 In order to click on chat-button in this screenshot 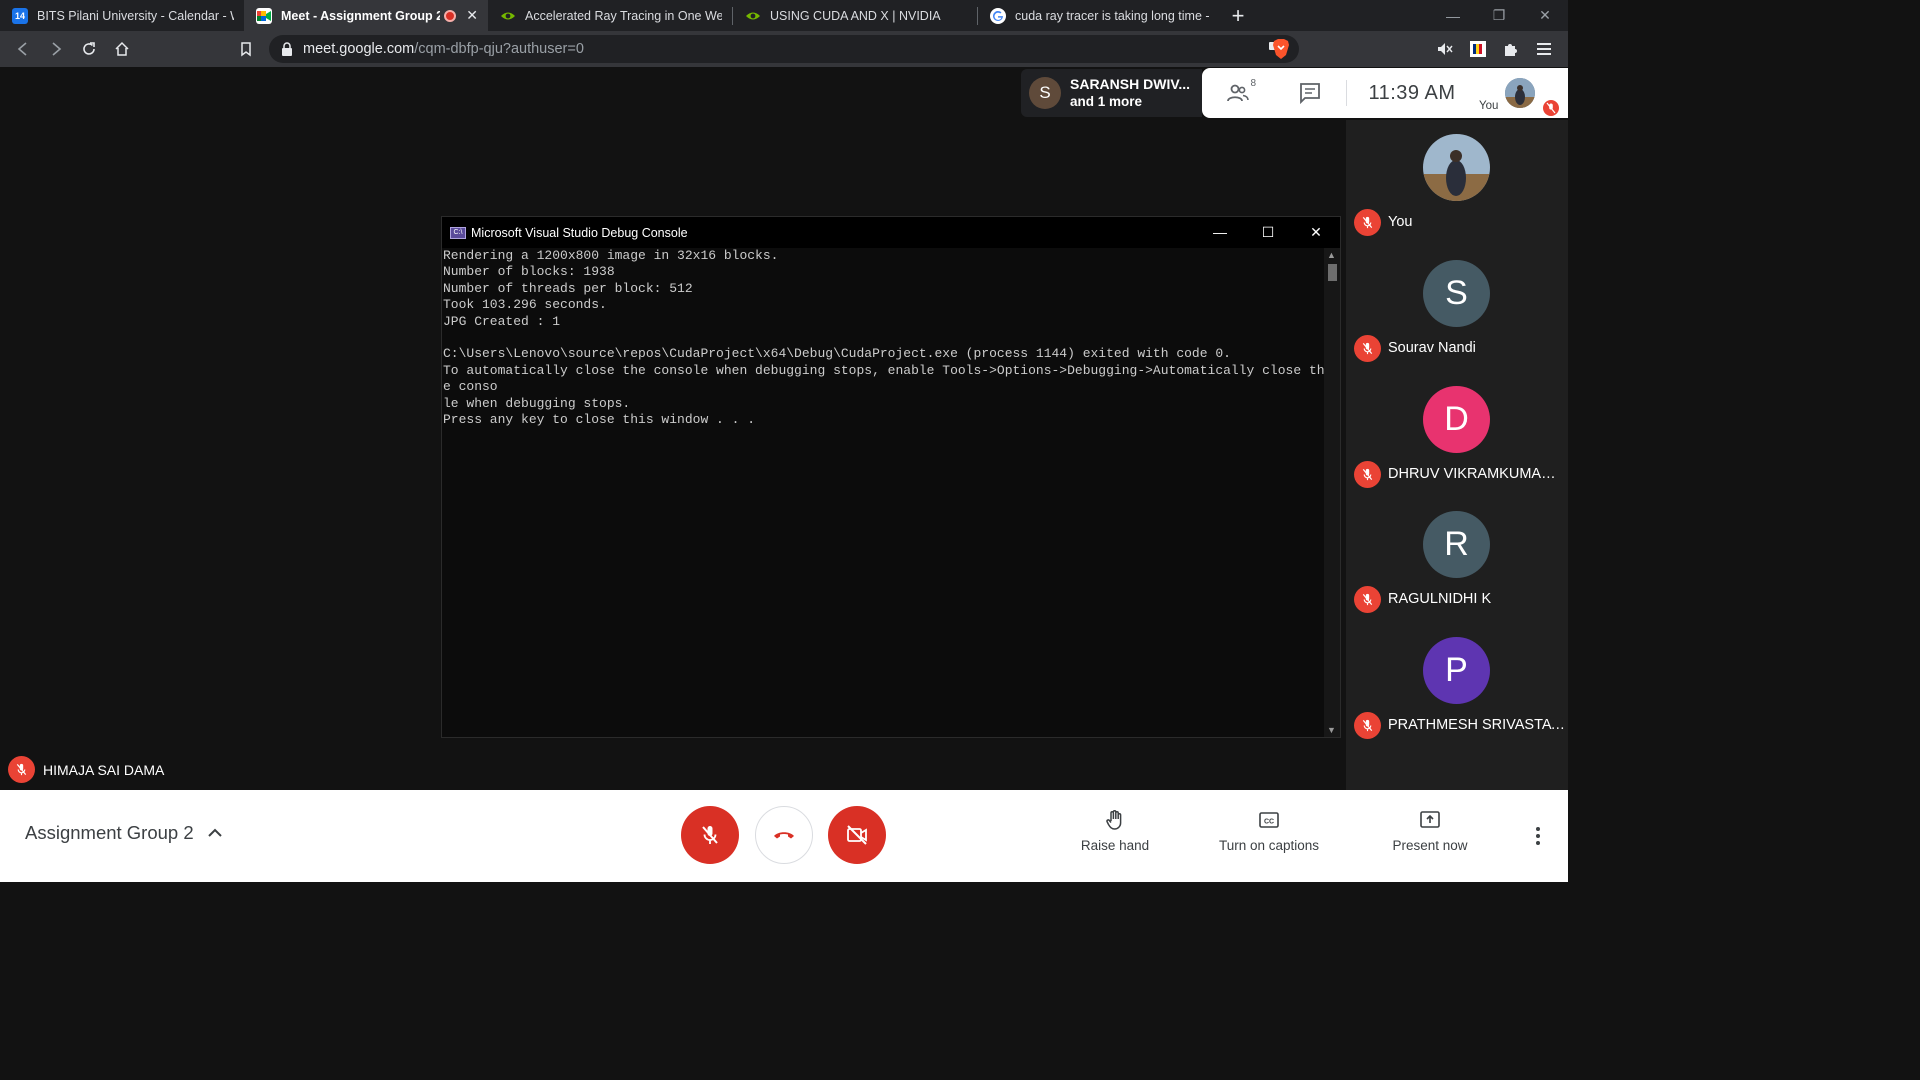, I will do `click(1310, 93)`.